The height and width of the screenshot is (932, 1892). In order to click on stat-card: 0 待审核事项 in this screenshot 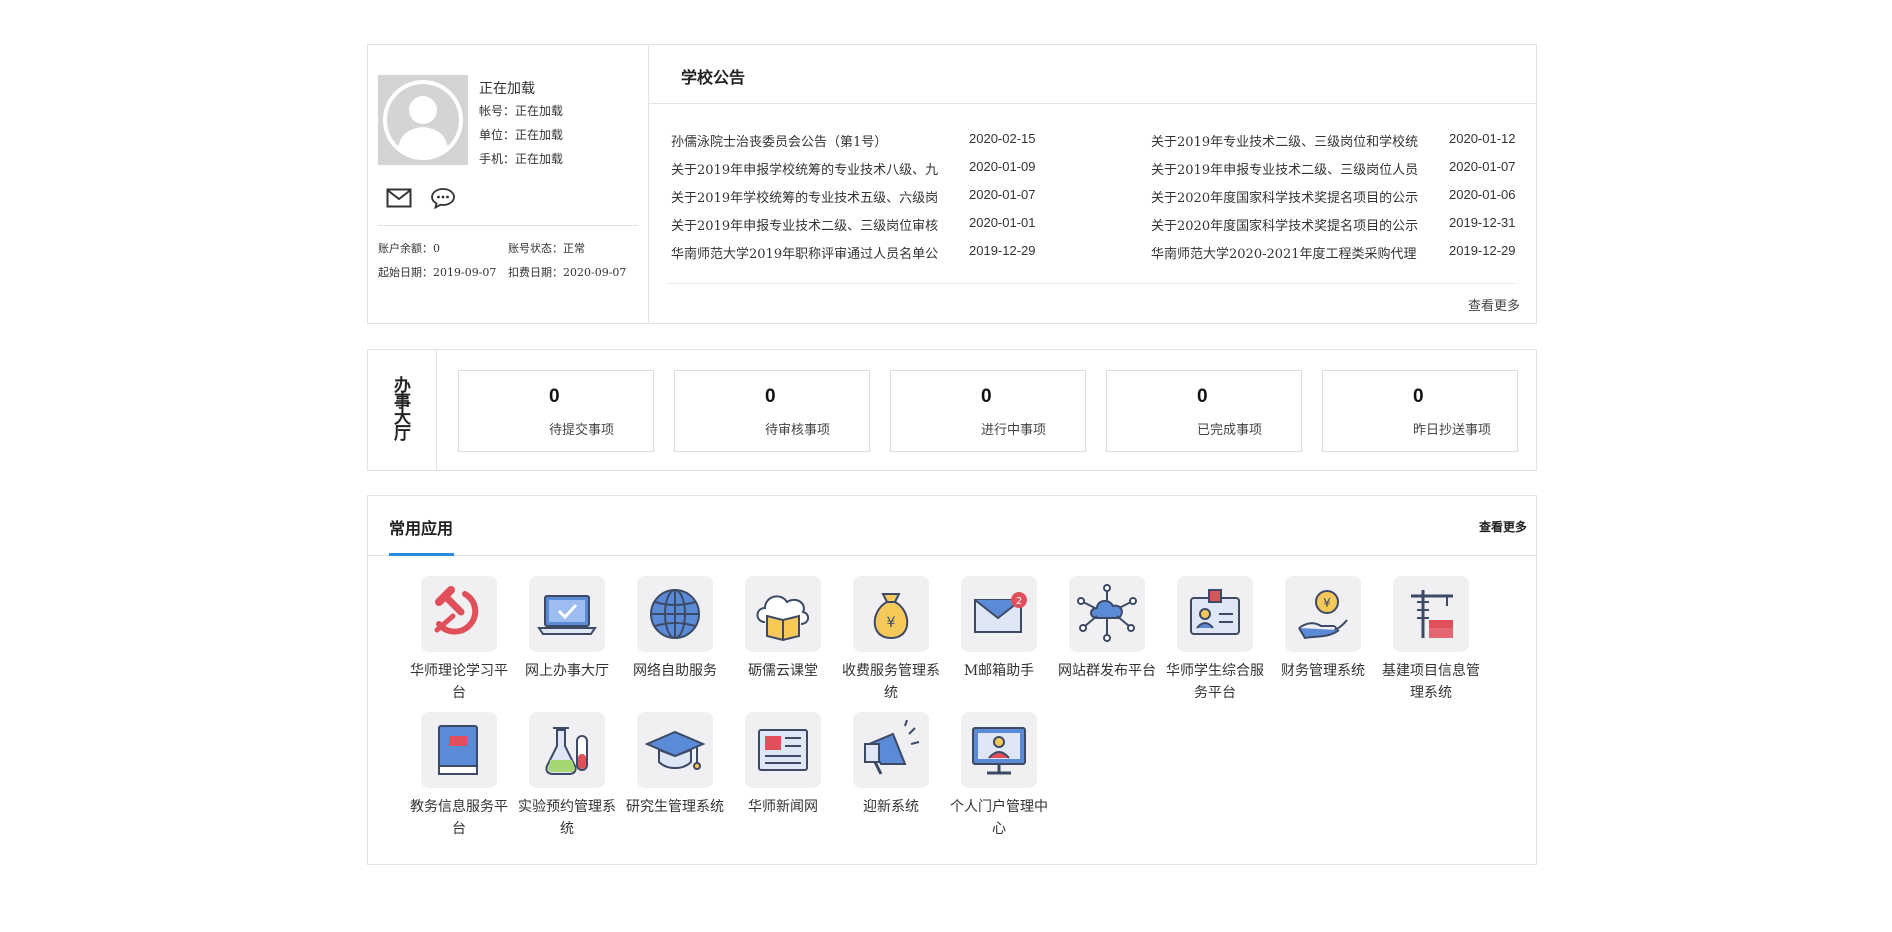, I will do `click(772, 411)`.